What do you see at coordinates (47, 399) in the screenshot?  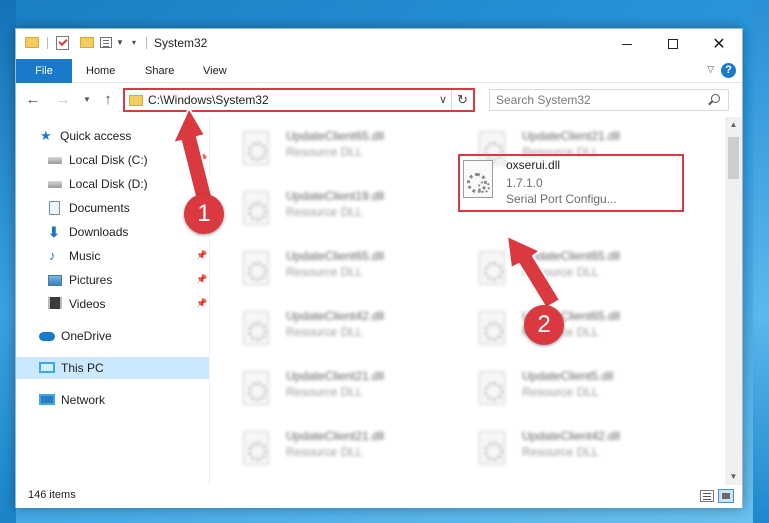 I see `network-icon` at bounding box center [47, 399].